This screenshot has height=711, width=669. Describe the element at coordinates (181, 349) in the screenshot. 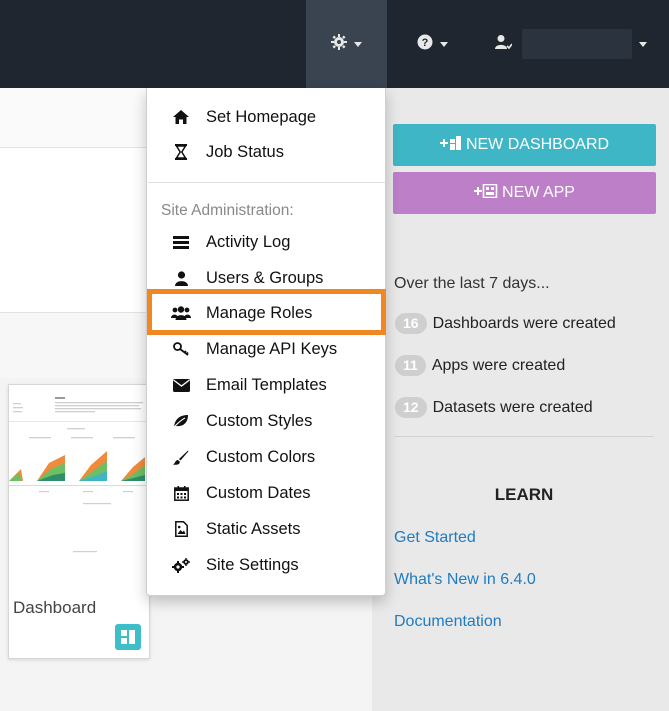

I see `key-icon` at that location.